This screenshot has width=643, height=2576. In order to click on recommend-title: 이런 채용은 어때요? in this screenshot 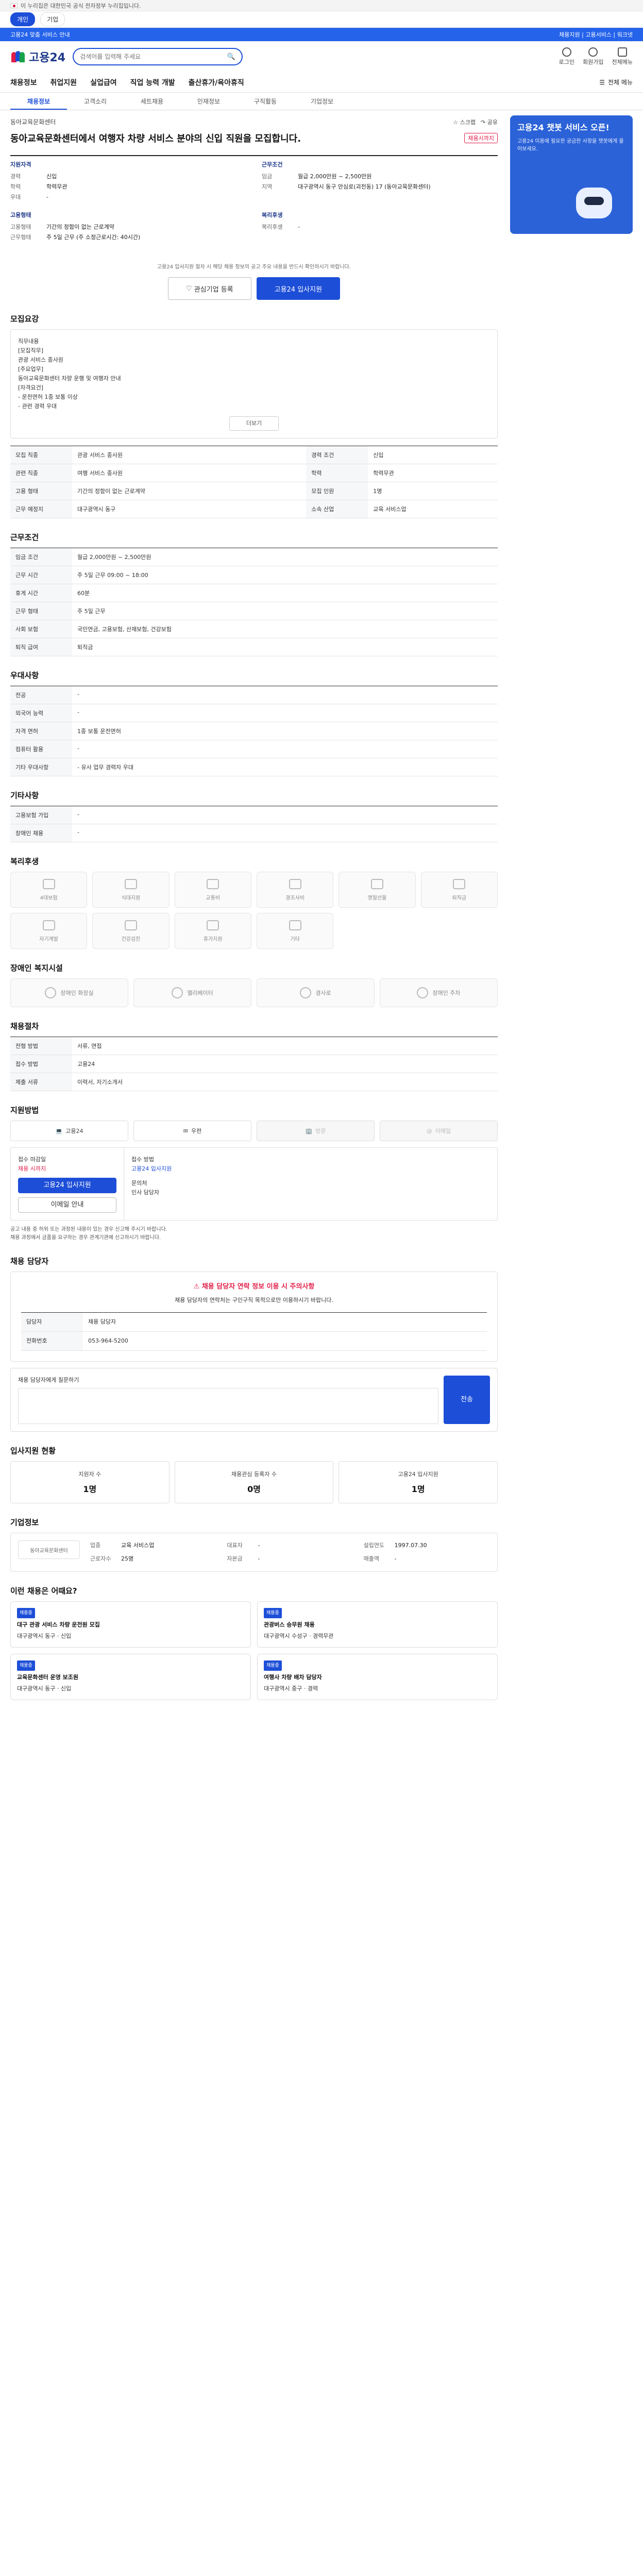, I will do `click(43, 1591)`.